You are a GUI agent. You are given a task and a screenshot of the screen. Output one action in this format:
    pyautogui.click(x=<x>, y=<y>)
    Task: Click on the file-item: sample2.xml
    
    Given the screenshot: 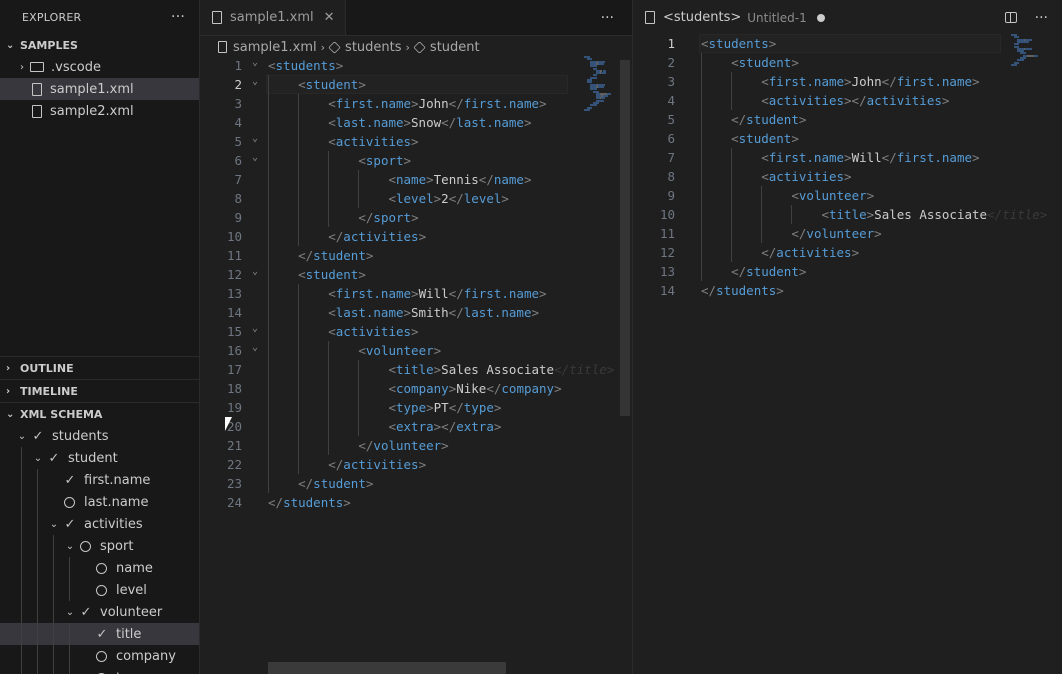 What is the action you would take?
    pyautogui.click(x=99, y=111)
    